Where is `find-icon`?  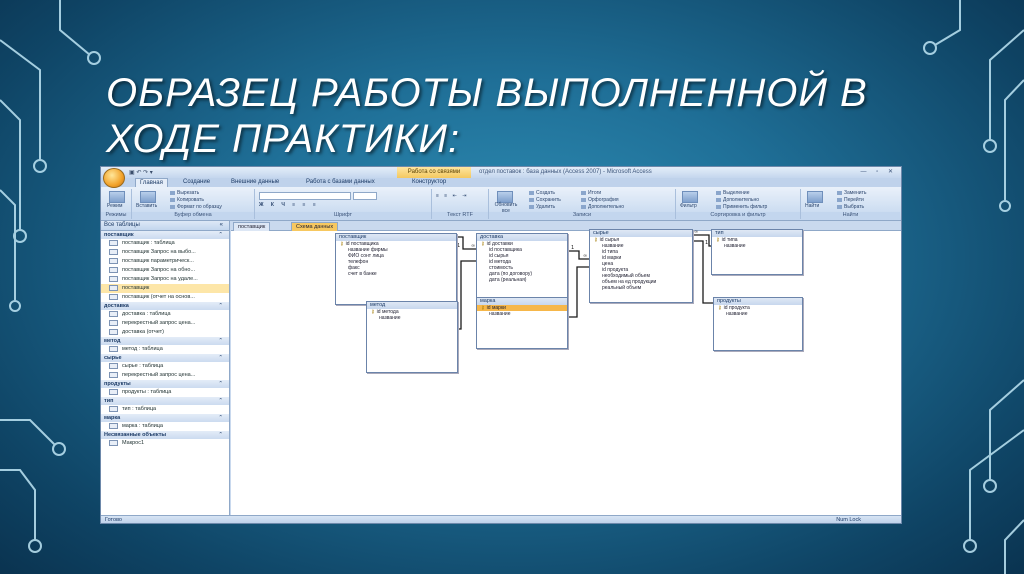 find-icon is located at coordinates (815, 197).